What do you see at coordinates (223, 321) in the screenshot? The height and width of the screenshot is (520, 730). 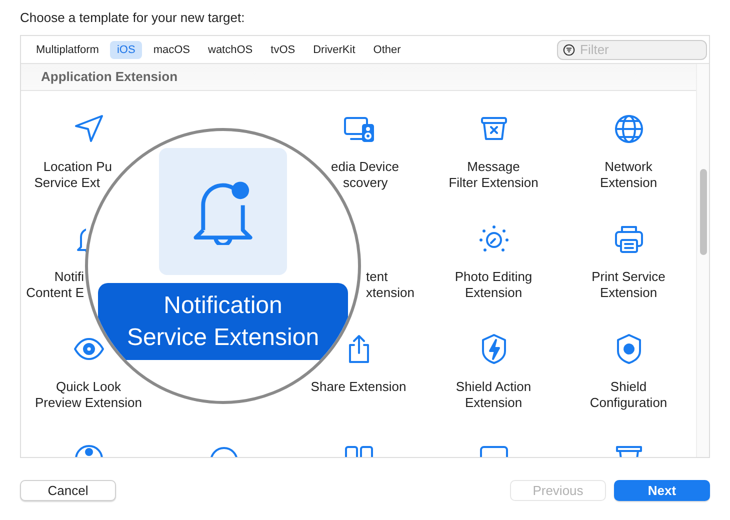 I see `selected-template-label: Notification Service Extension` at bounding box center [223, 321].